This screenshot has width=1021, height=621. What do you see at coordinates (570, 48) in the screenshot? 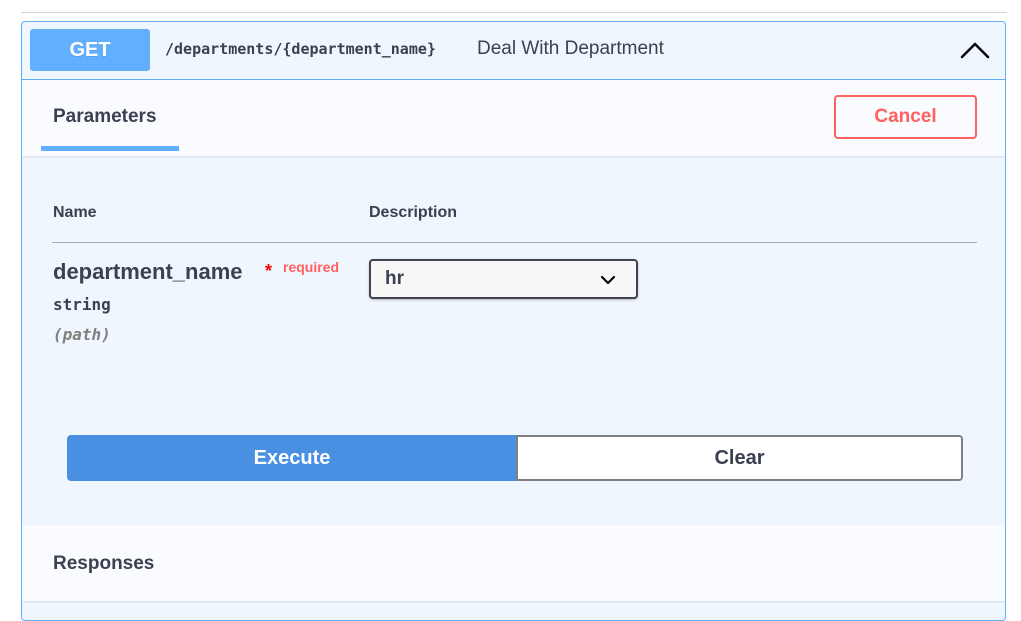
I see `endpoint-summary: Deal With Department` at bounding box center [570, 48].